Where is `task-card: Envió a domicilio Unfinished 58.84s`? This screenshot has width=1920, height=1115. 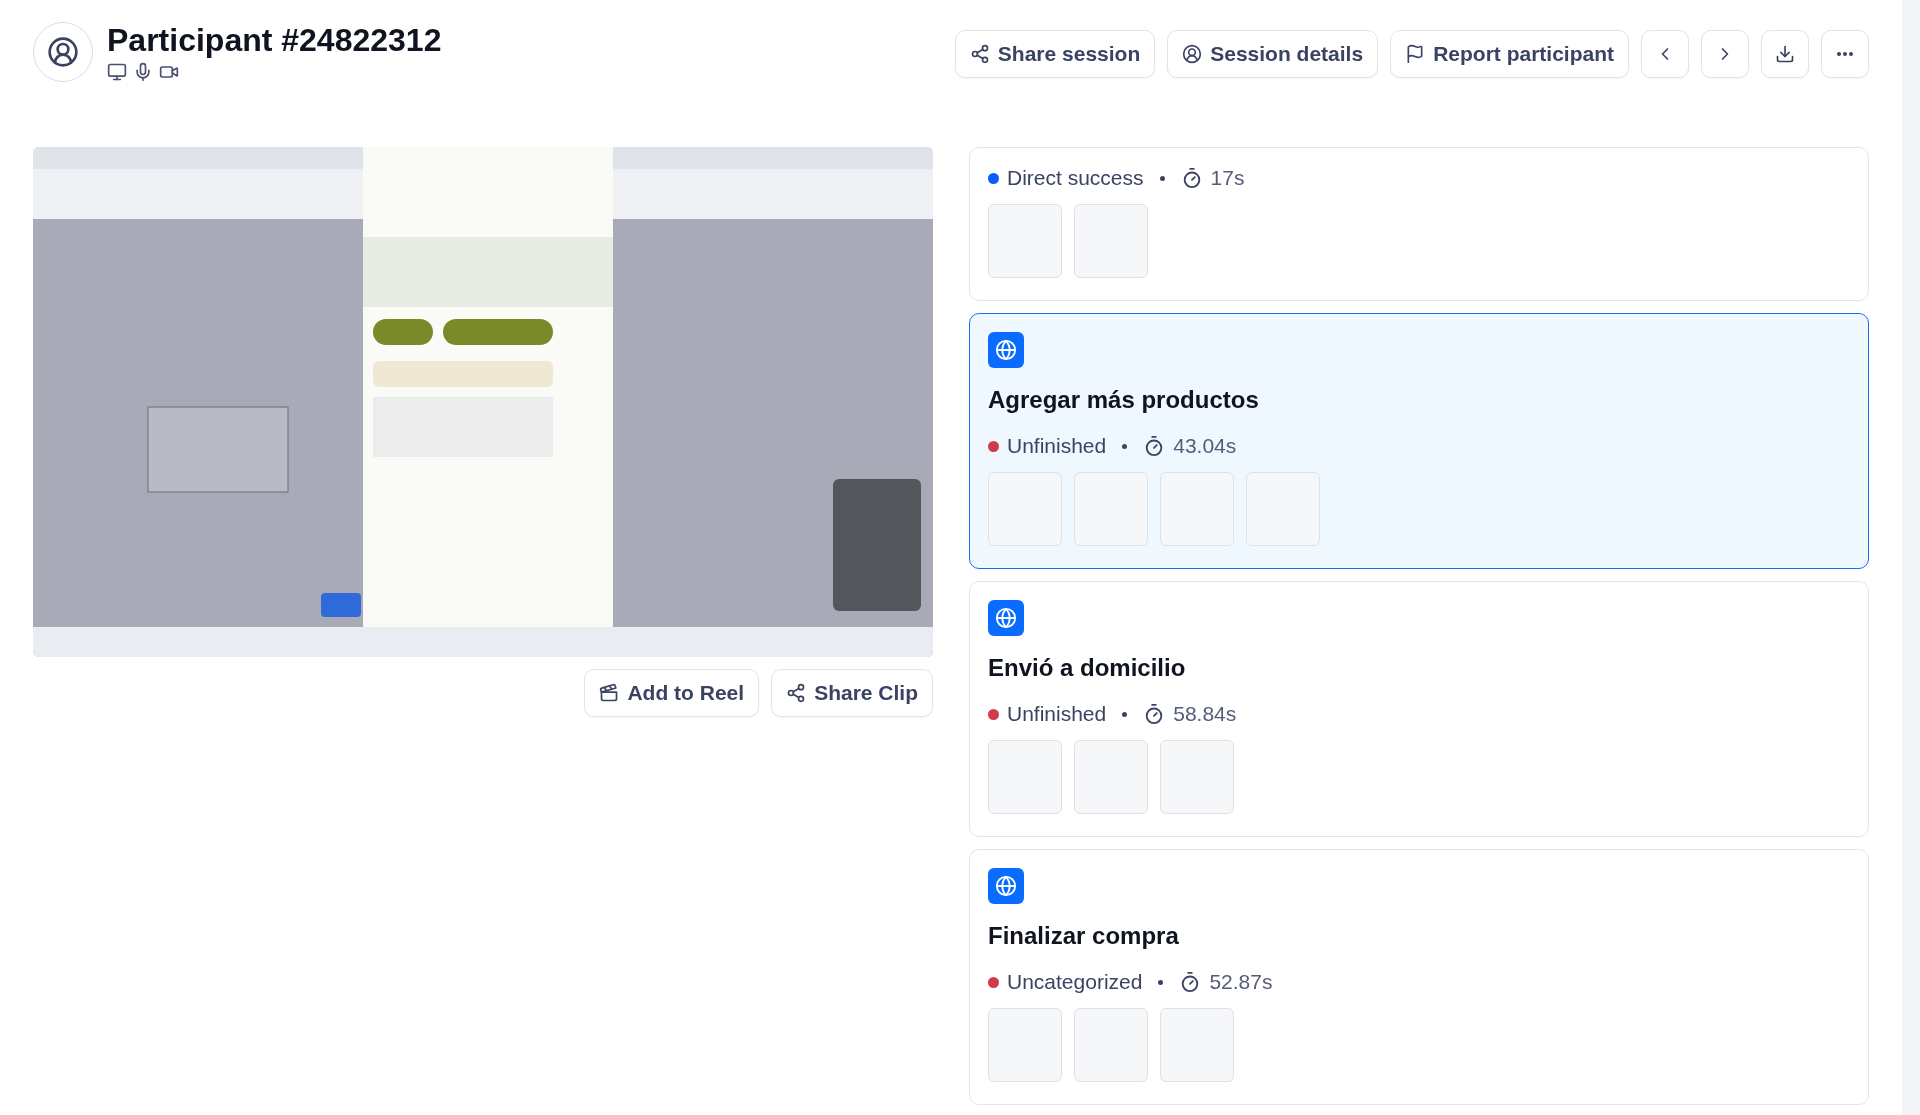 task-card: Envió a domicilio Unfinished 58.84s is located at coordinates (1419, 709).